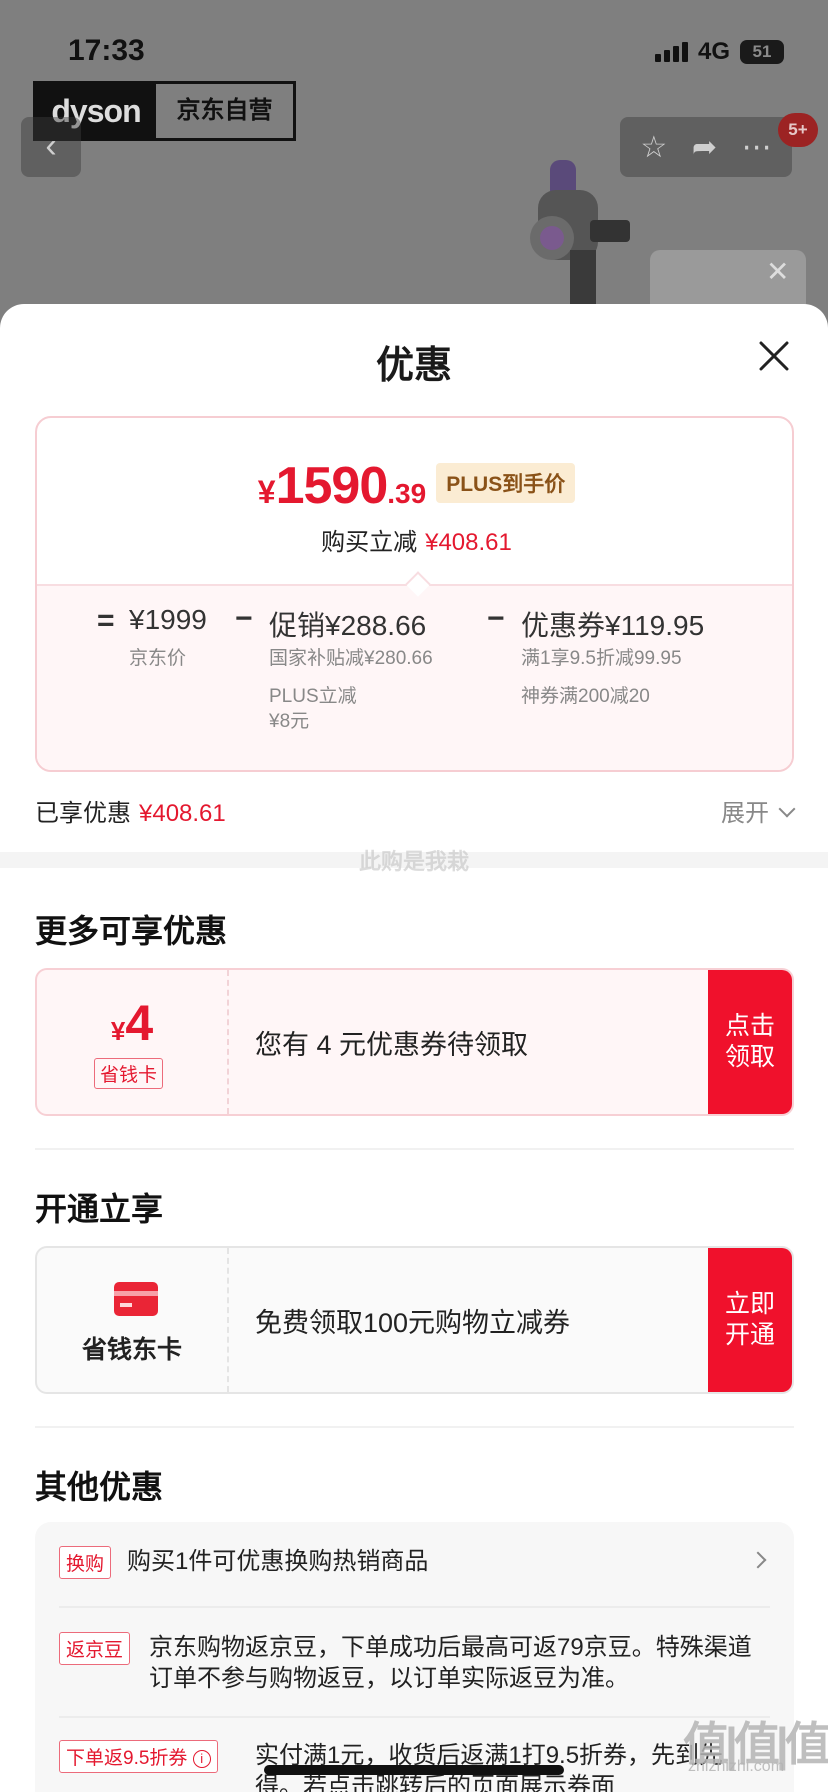 This screenshot has height=1792, width=828. I want to click on close-icon: ✕, so click(777, 271).